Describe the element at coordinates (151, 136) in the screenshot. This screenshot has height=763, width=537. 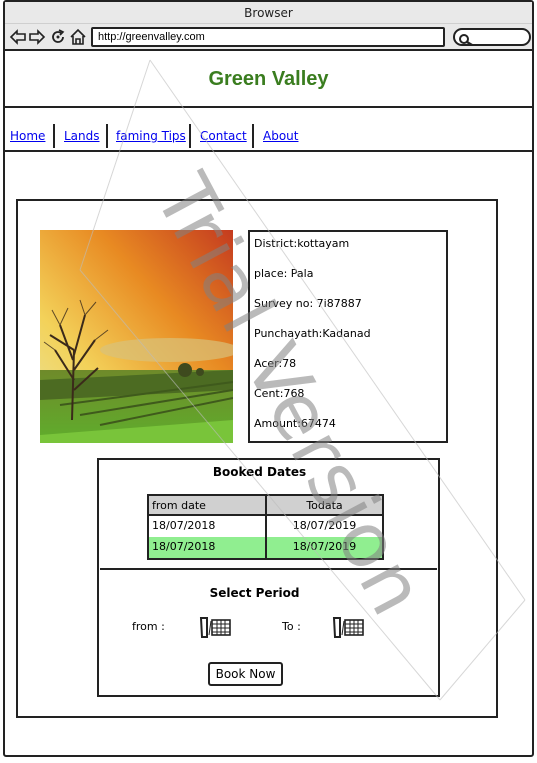
I see `nav-link-farming-tips: faming Tips` at that location.